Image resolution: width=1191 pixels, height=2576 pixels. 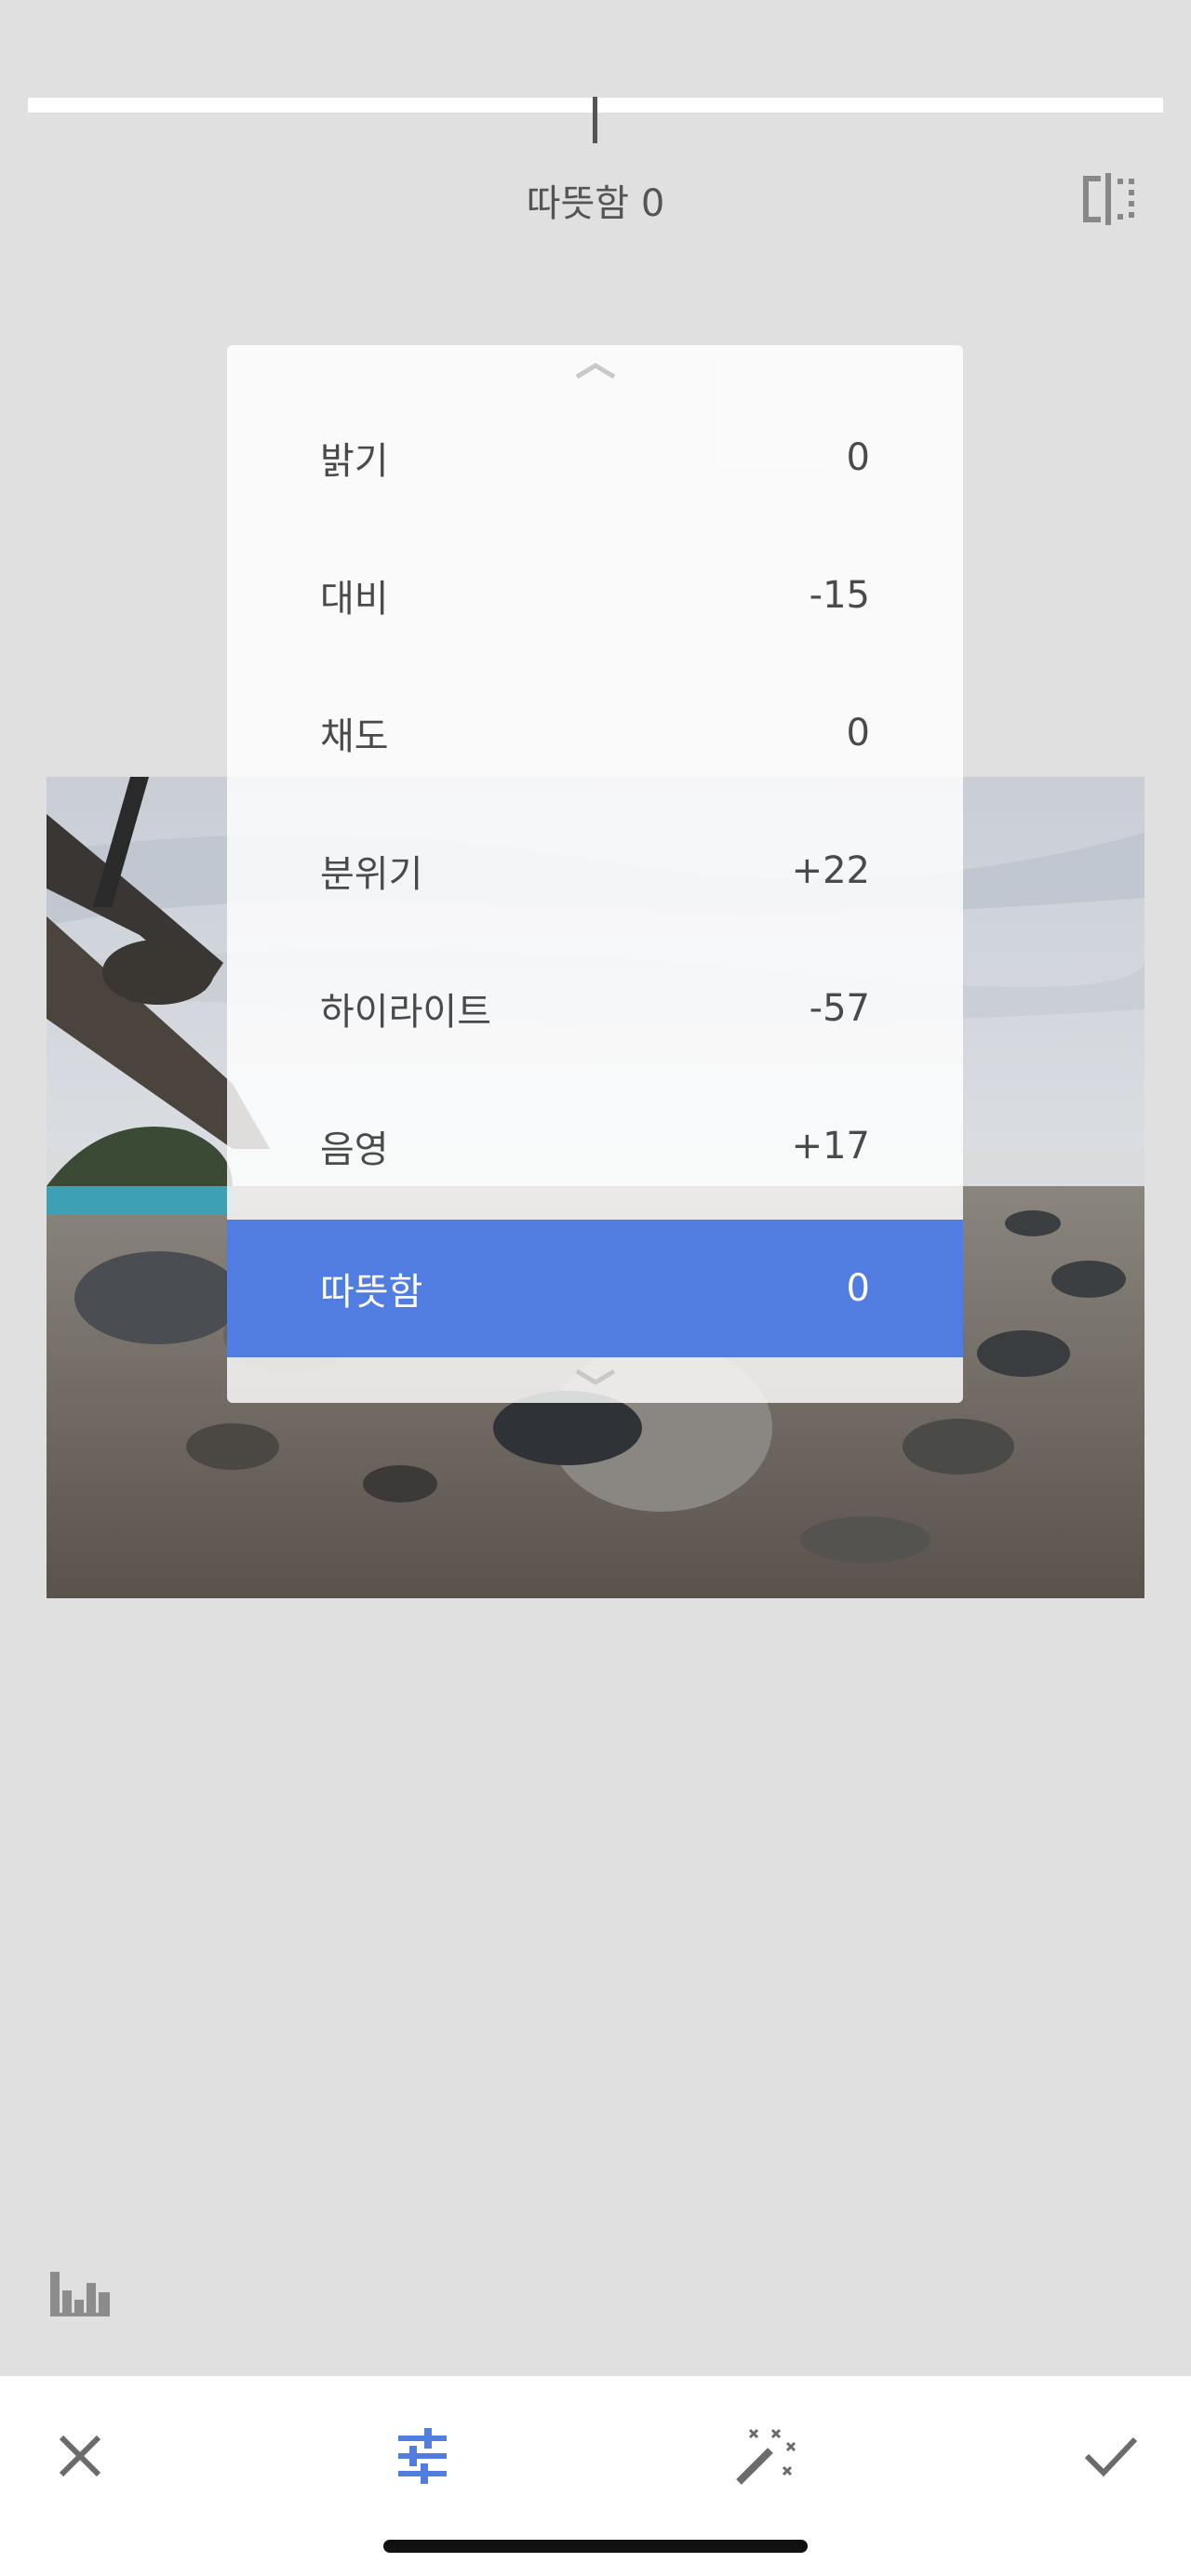 I want to click on menu-item-label: 분위기, so click(x=371, y=874).